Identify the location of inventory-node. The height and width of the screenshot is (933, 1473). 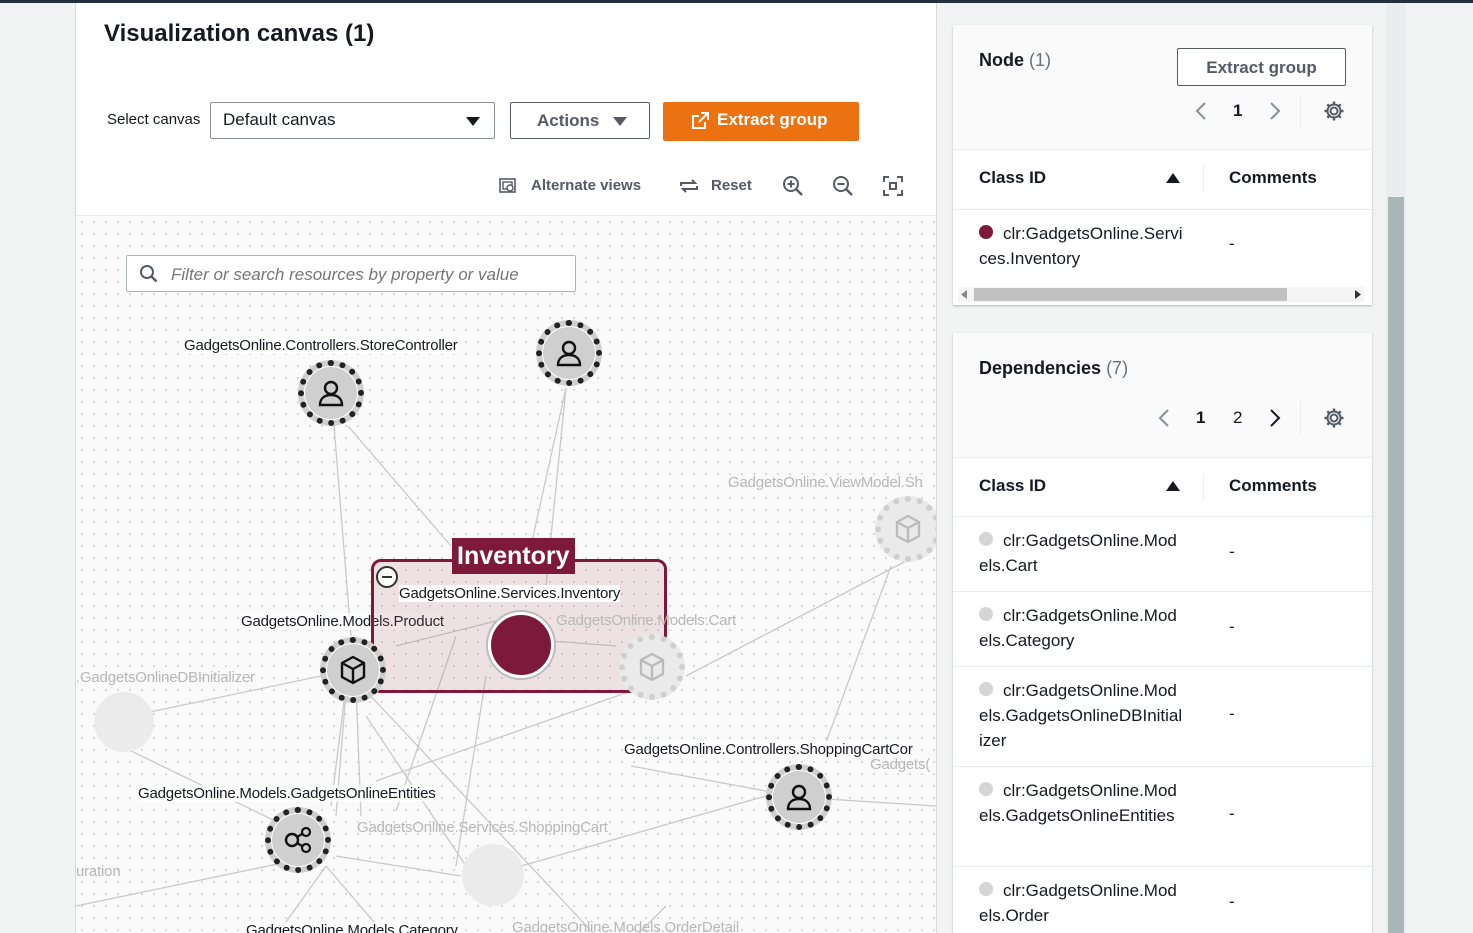
(521, 645).